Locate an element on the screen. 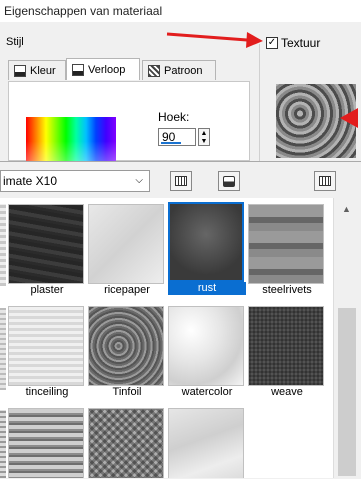 The image size is (361, 479). chevron-down-icon: ⌵ is located at coordinates (139, 180).